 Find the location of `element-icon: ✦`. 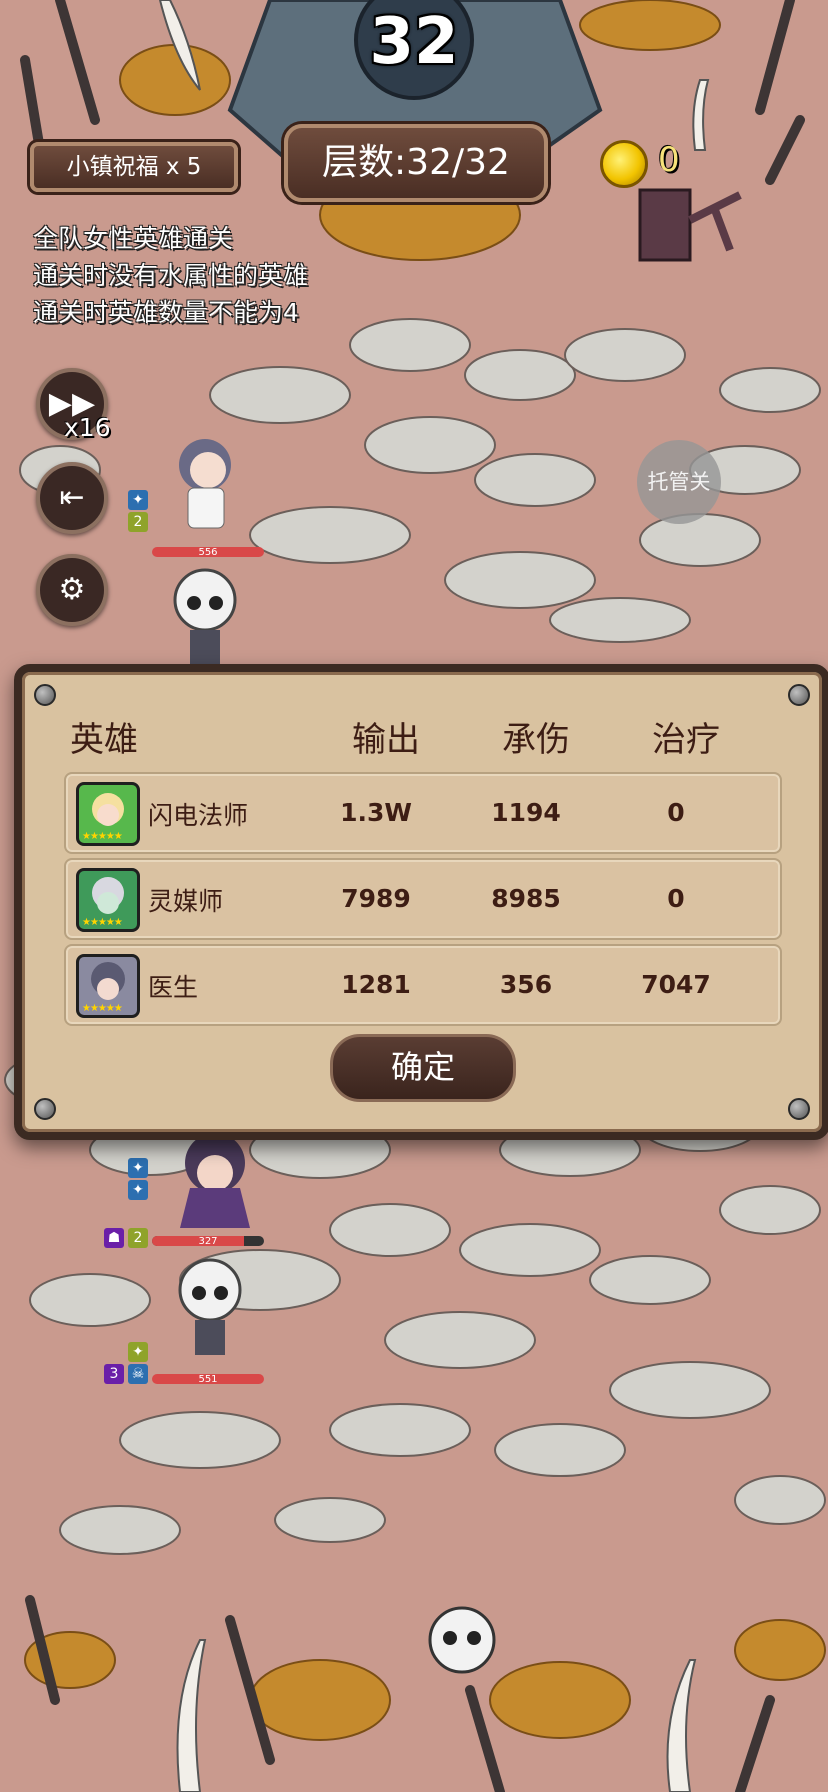

element-icon: ✦ is located at coordinates (138, 1352).